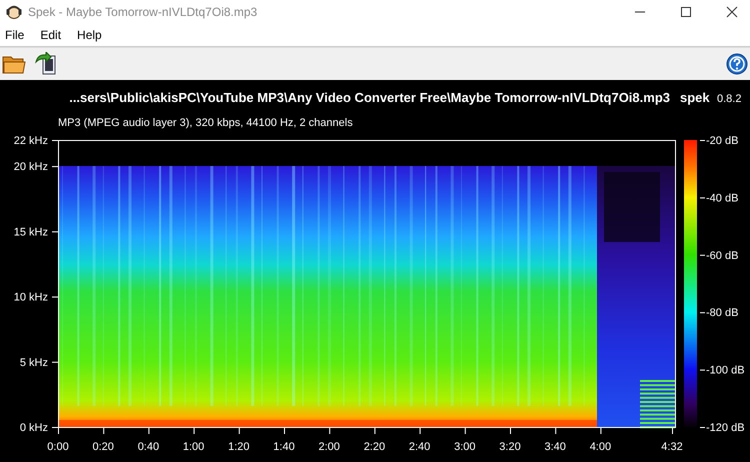 The image size is (750, 462). What do you see at coordinates (284, 447) in the screenshot?
I see `time-label: 1:40` at bounding box center [284, 447].